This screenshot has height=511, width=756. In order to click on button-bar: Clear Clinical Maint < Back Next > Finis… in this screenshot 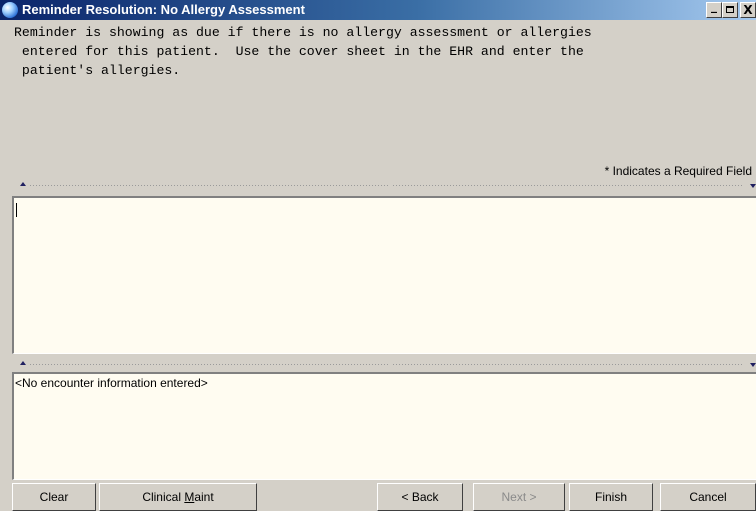, I will do `click(384, 495)`.